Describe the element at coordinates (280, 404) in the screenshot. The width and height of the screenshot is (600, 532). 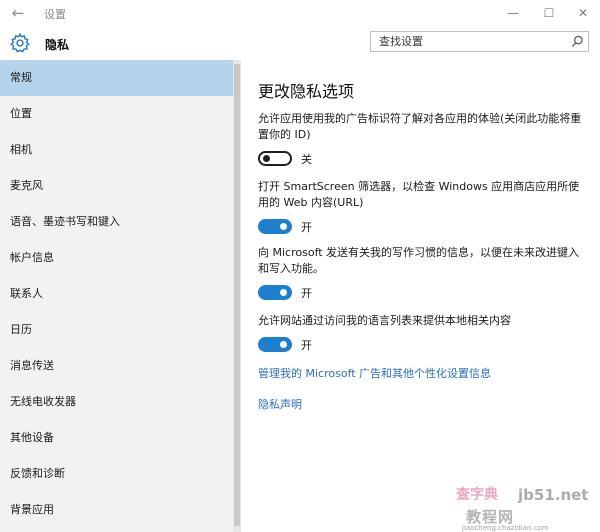
I see `privacy-statement-link: 隐私声明` at that location.